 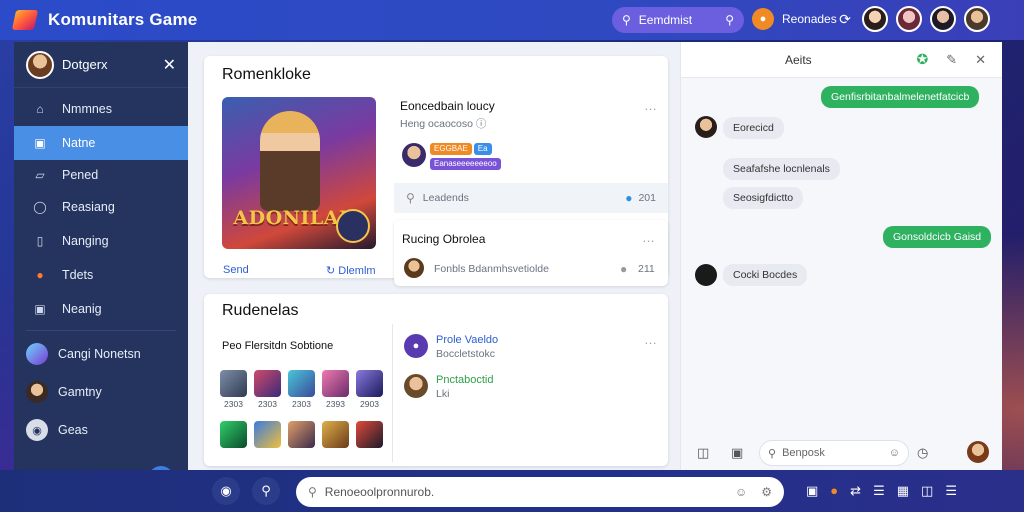 I want to click on top-search-box: ⚲ Eemdmist ⚲, so click(x=678, y=20).